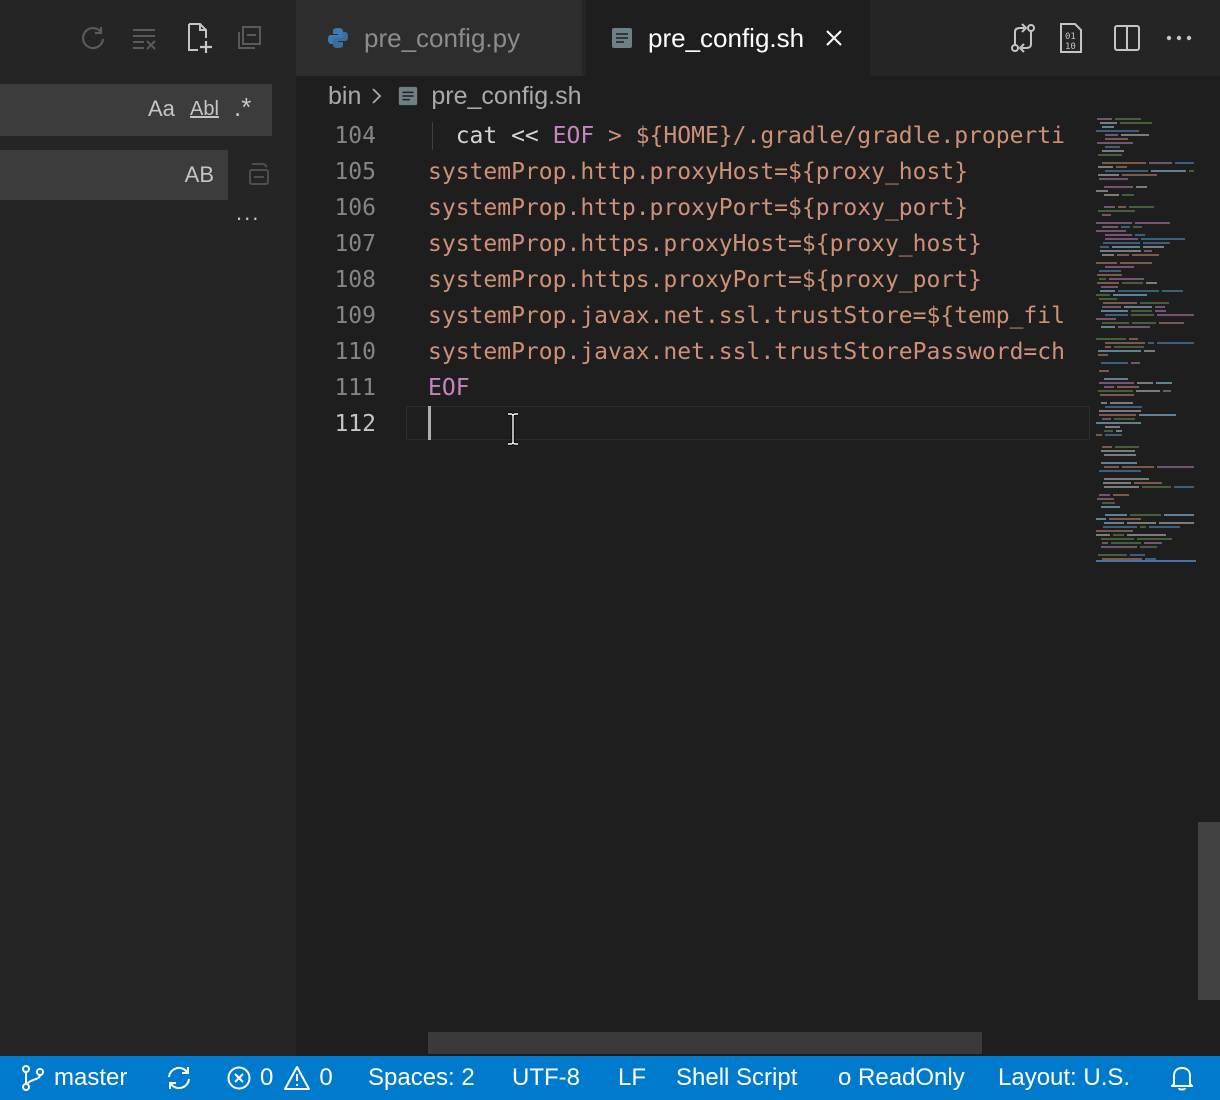 The image size is (1220, 1100). Describe the element at coordinates (114, 175) in the screenshot. I see `replace-input: AB` at that location.